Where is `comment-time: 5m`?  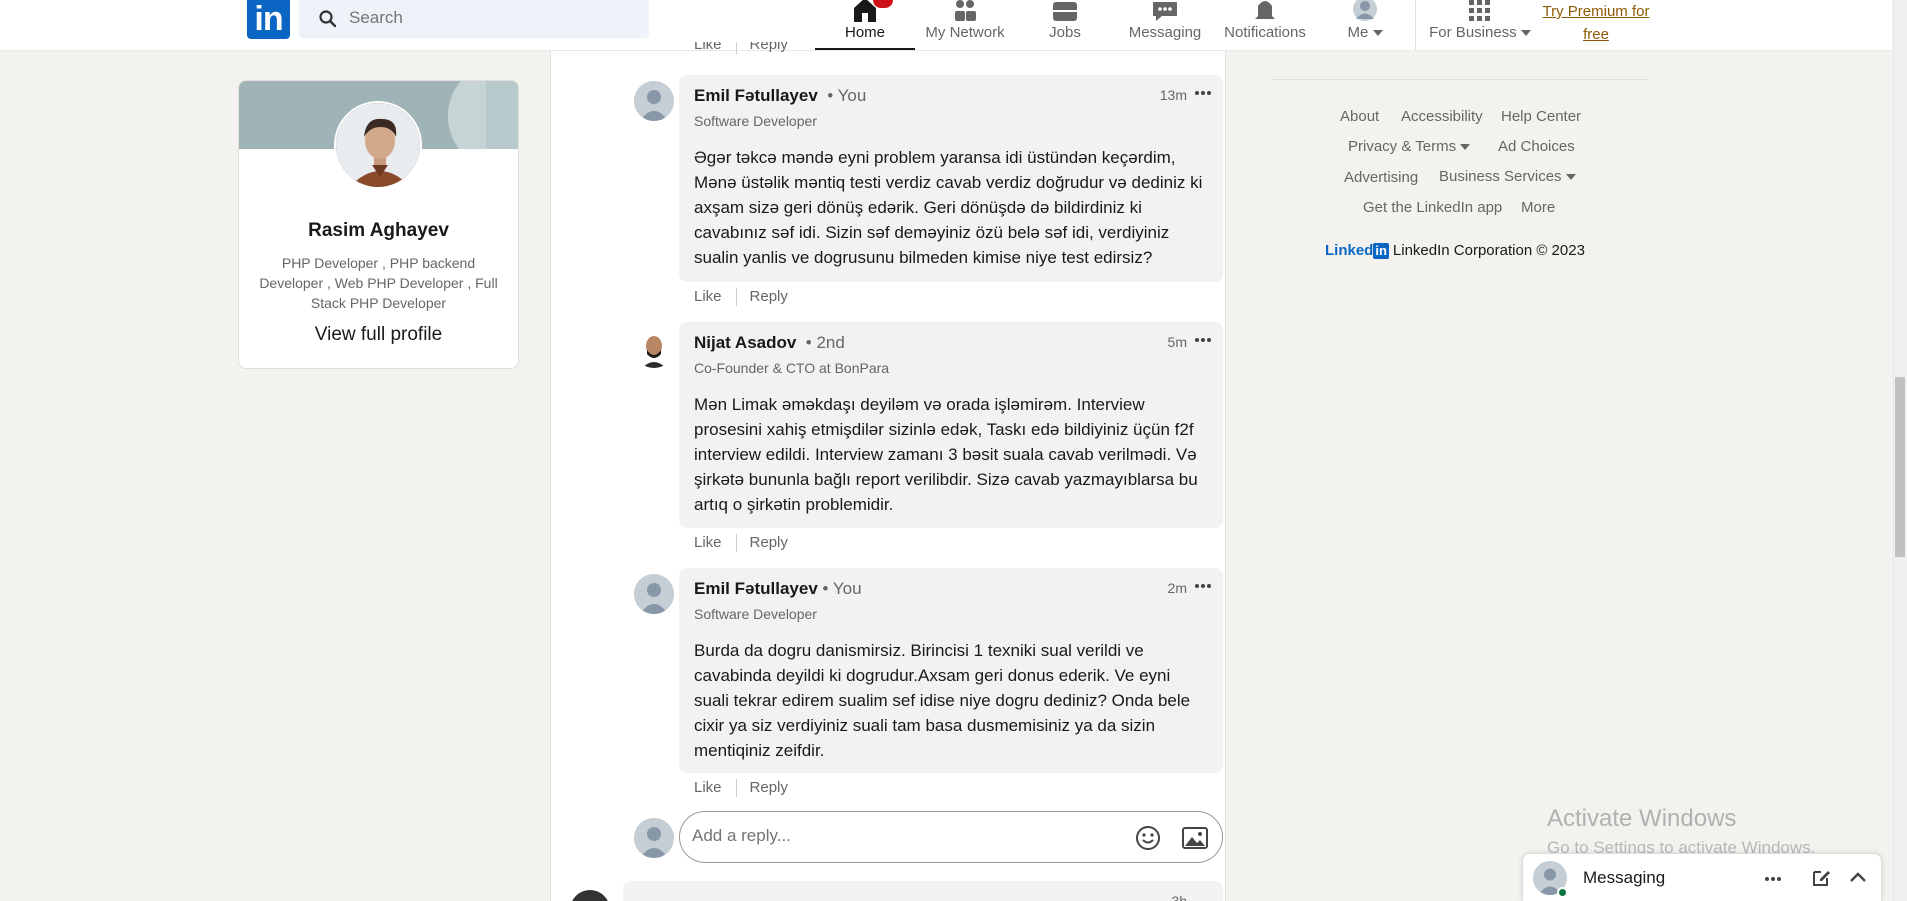
comment-time: 5m is located at coordinates (1177, 342).